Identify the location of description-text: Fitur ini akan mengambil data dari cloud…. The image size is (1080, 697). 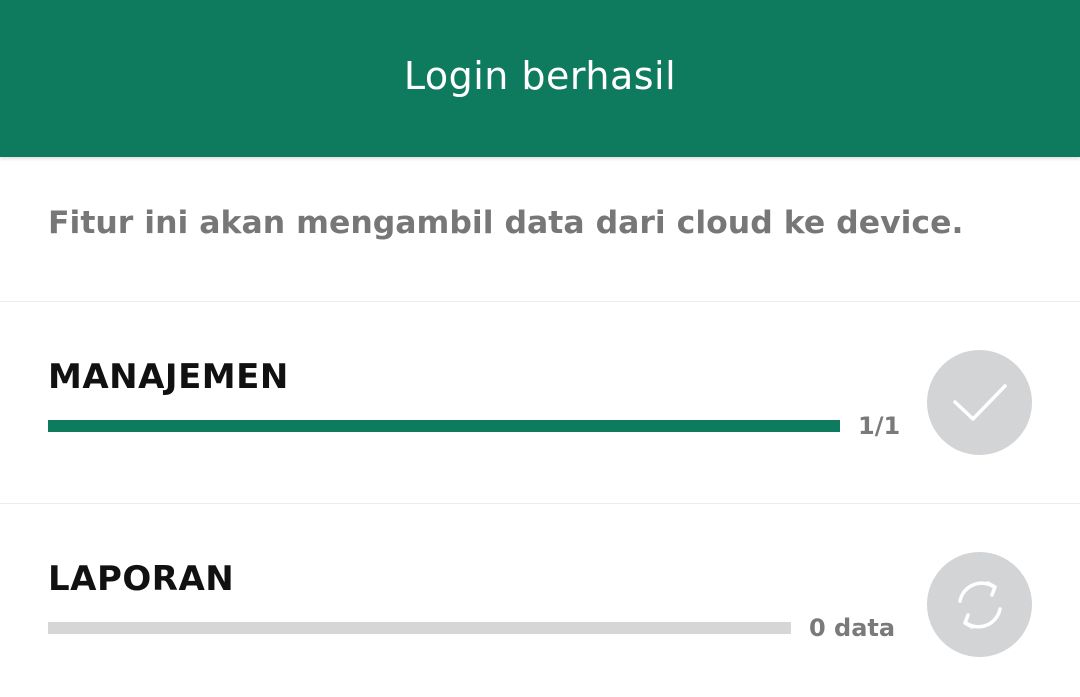
(506, 223).